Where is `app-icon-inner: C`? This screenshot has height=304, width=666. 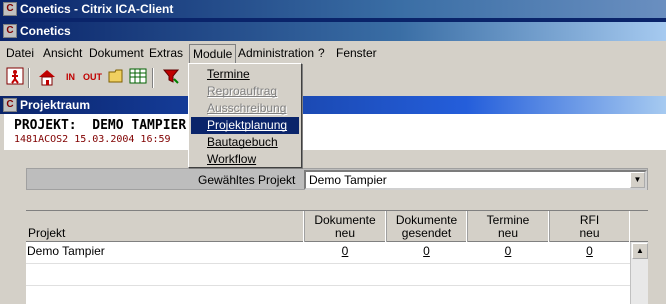
app-icon-inner: C is located at coordinates (10, 31).